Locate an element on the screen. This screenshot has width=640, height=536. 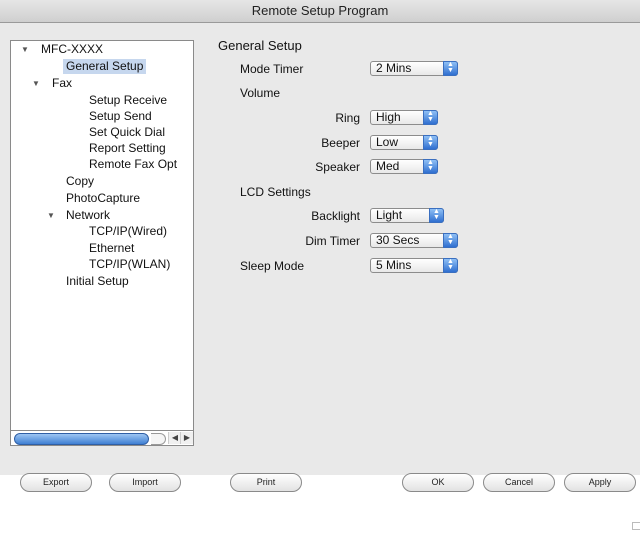
backlight-value: Light is located at coordinates (389, 215).